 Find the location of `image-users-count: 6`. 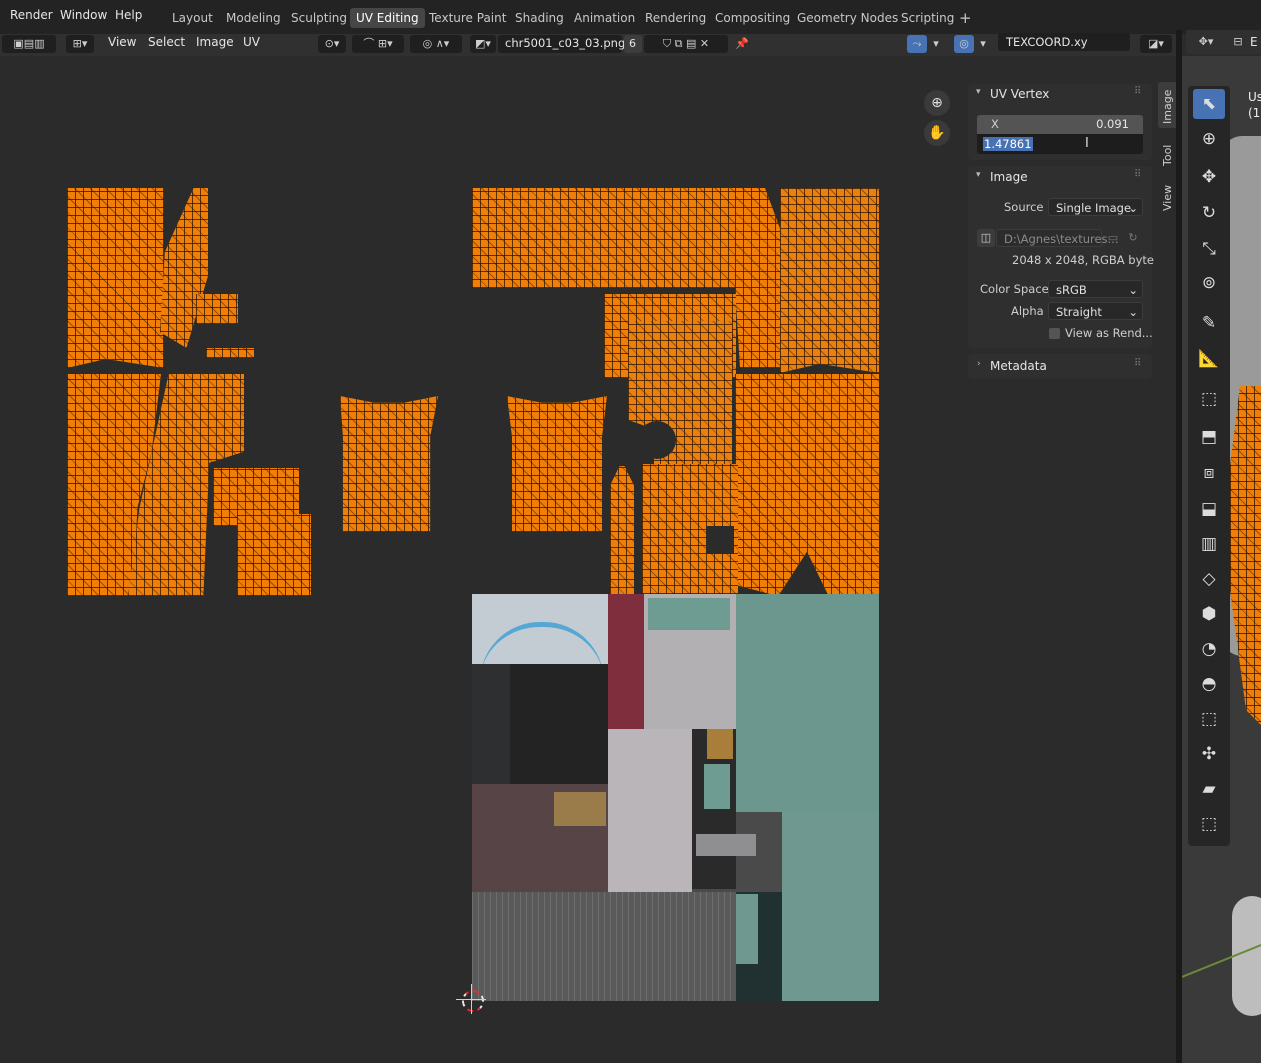

image-users-count: 6 is located at coordinates (633, 44).